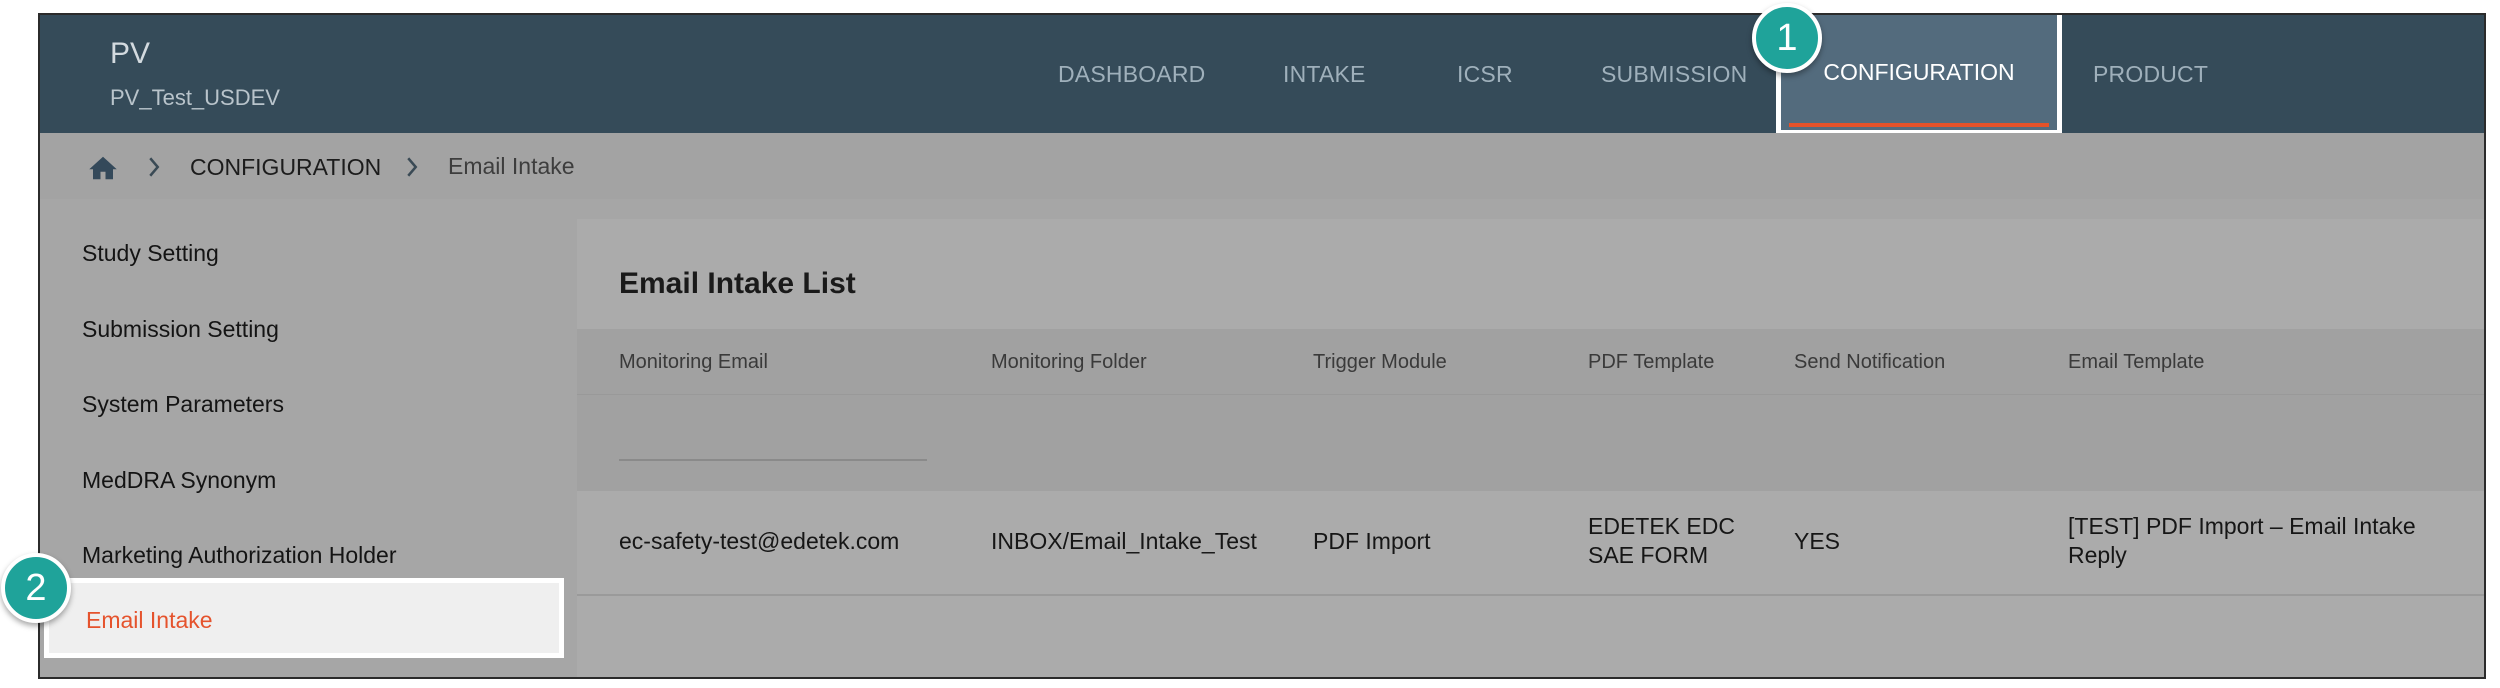 This screenshot has width=2500, height=688. Describe the element at coordinates (239, 555) in the screenshot. I see `sidebar-item-marketing-authorization-holder: Marketing Authorization Holder` at that location.